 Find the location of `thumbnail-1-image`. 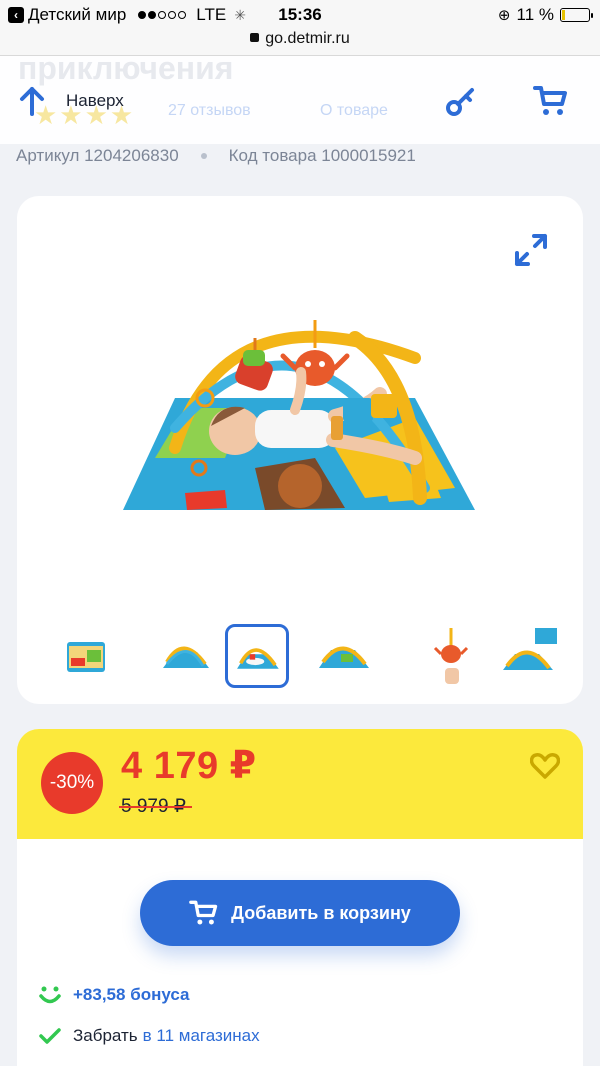

thumbnail-1-image is located at coordinates (86, 657).